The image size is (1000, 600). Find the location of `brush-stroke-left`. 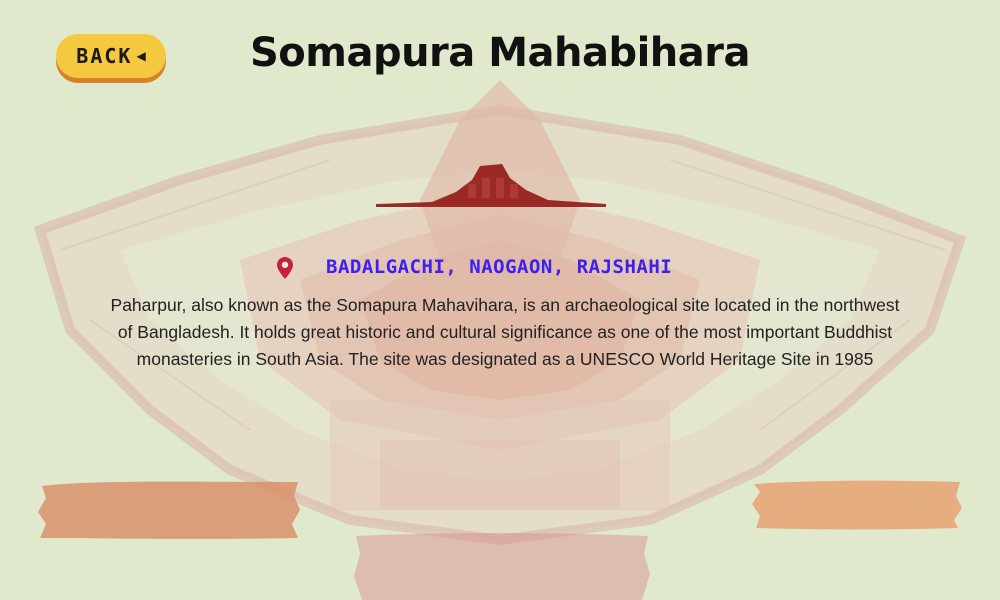

brush-stroke-left is located at coordinates (169, 510).